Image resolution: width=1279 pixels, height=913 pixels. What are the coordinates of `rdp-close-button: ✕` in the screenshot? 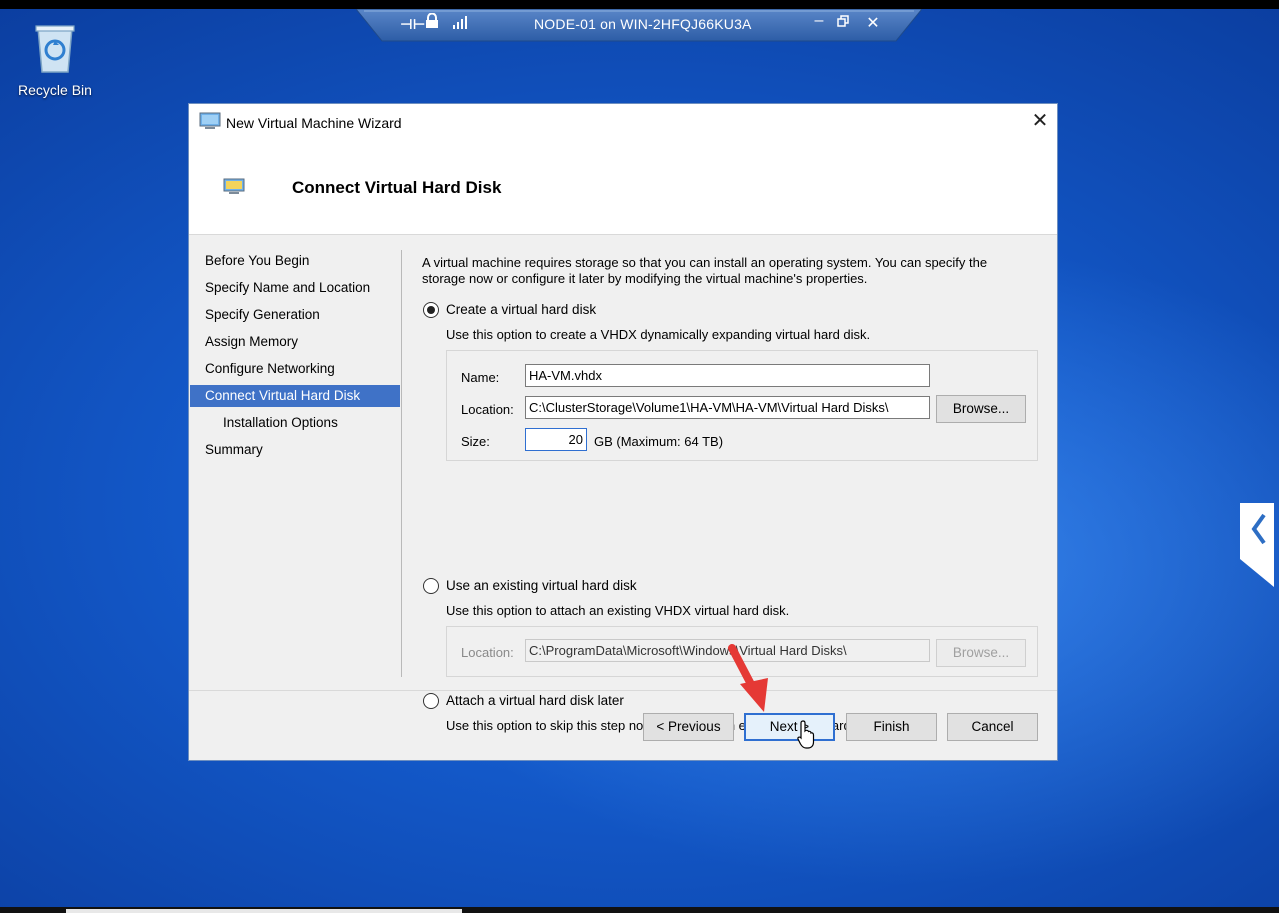 It's located at (873, 23).